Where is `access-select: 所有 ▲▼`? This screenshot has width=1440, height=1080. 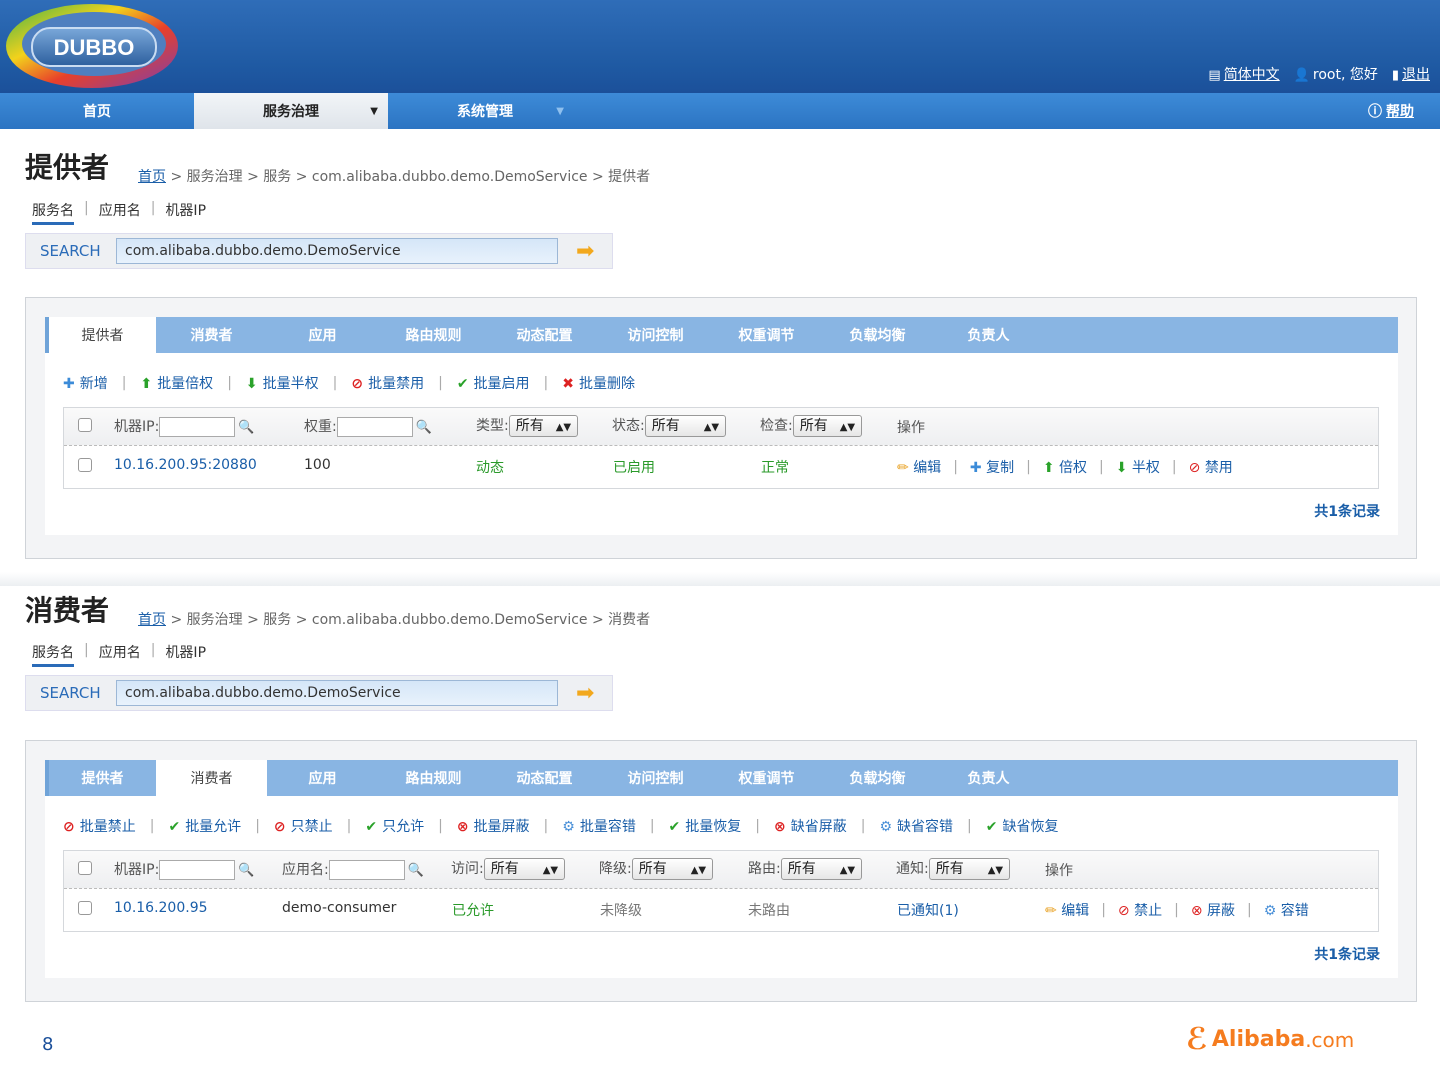
access-select: 所有 ▲▼ is located at coordinates (524, 869).